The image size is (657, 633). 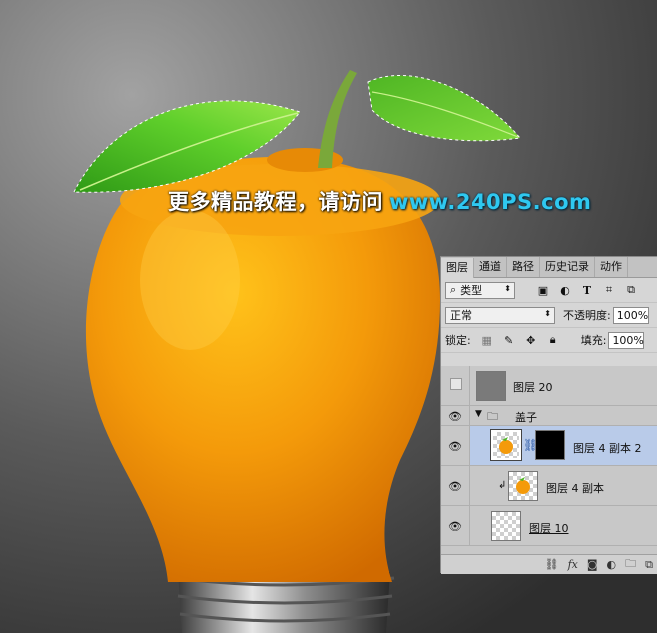 What do you see at coordinates (523, 267) in the screenshot?
I see `tab-paths: 路径` at bounding box center [523, 267].